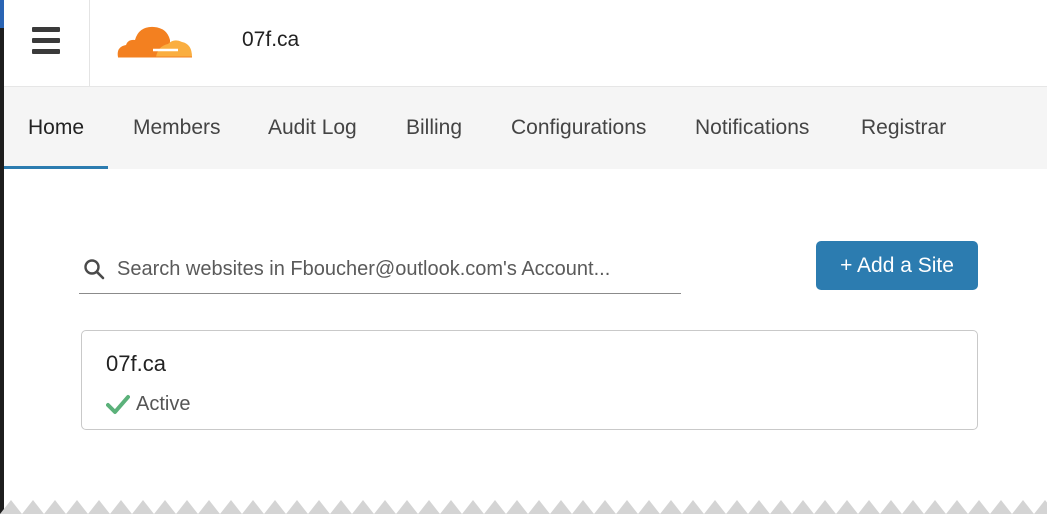 This screenshot has height=514, width=1047. What do you see at coordinates (94, 269) in the screenshot?
I see `search-icon` at bounding box center [94, 269].